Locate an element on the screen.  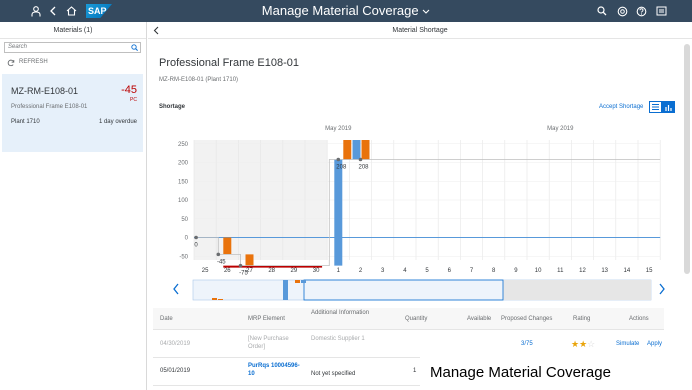
y-tick-label: 50 is located at coordinates (184, 220).